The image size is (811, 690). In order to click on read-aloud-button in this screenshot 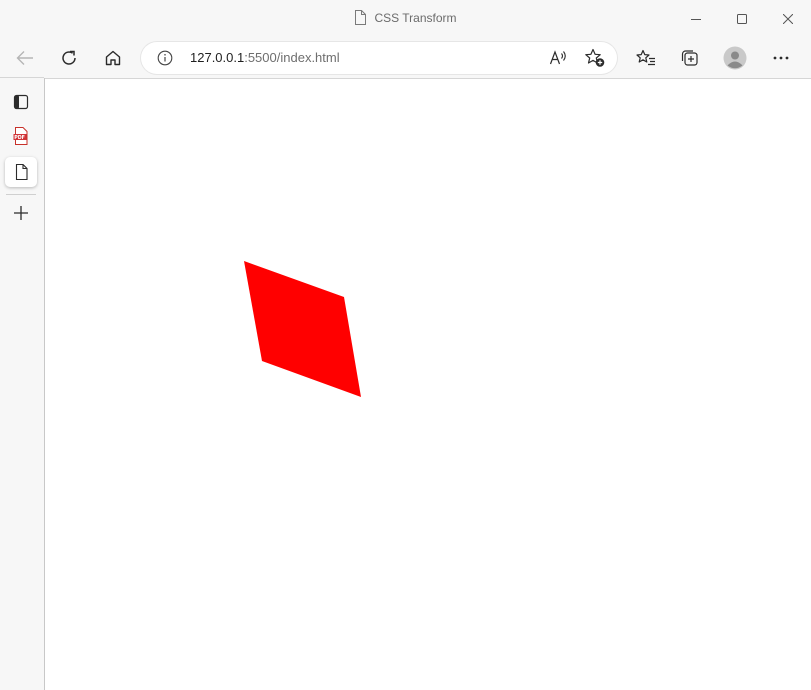, I will do `click(559, 58)`.